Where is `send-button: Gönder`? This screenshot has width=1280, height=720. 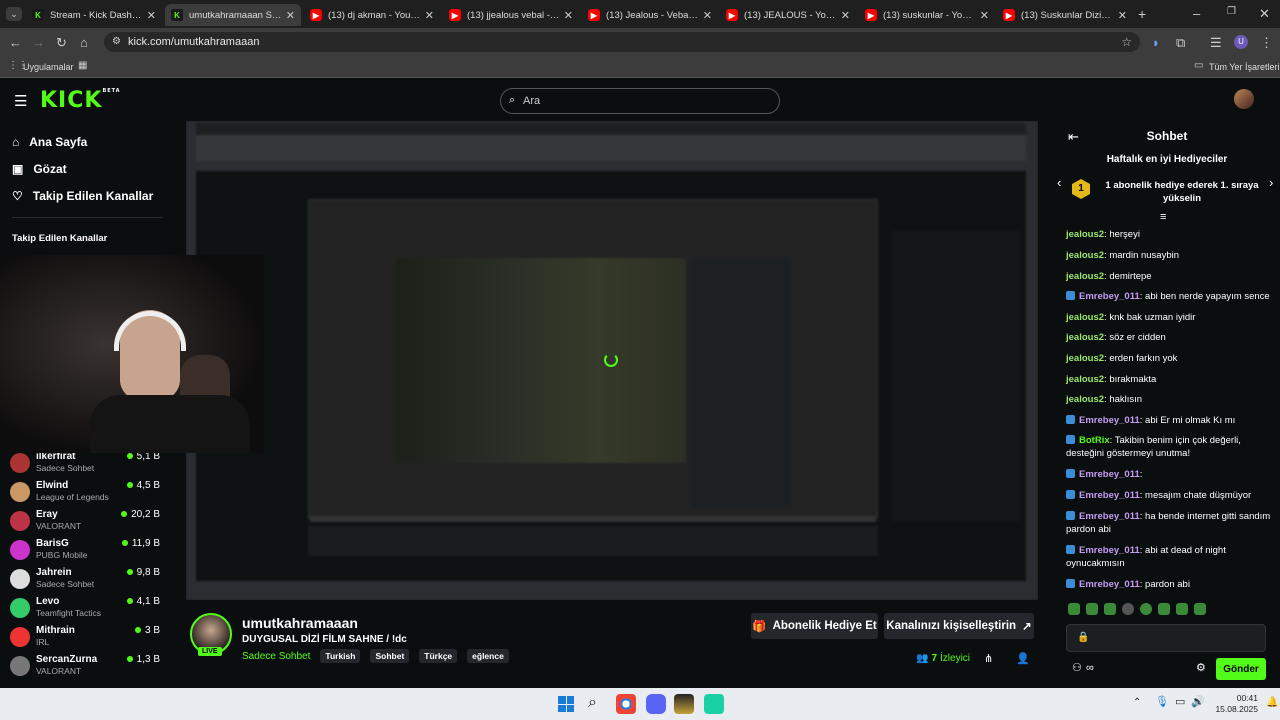
send-button: Gönder is located at coordinates (1241, 669).